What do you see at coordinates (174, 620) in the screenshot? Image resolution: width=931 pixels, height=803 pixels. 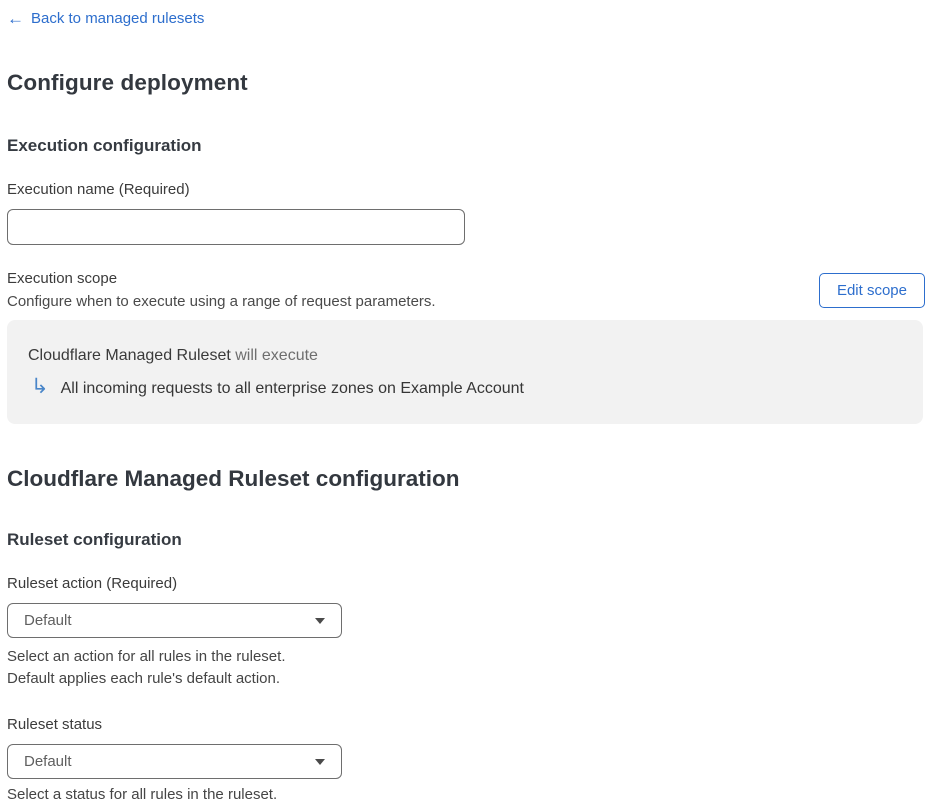 I see `ruleset-action-select: Default` at bounding box center [174, 620].